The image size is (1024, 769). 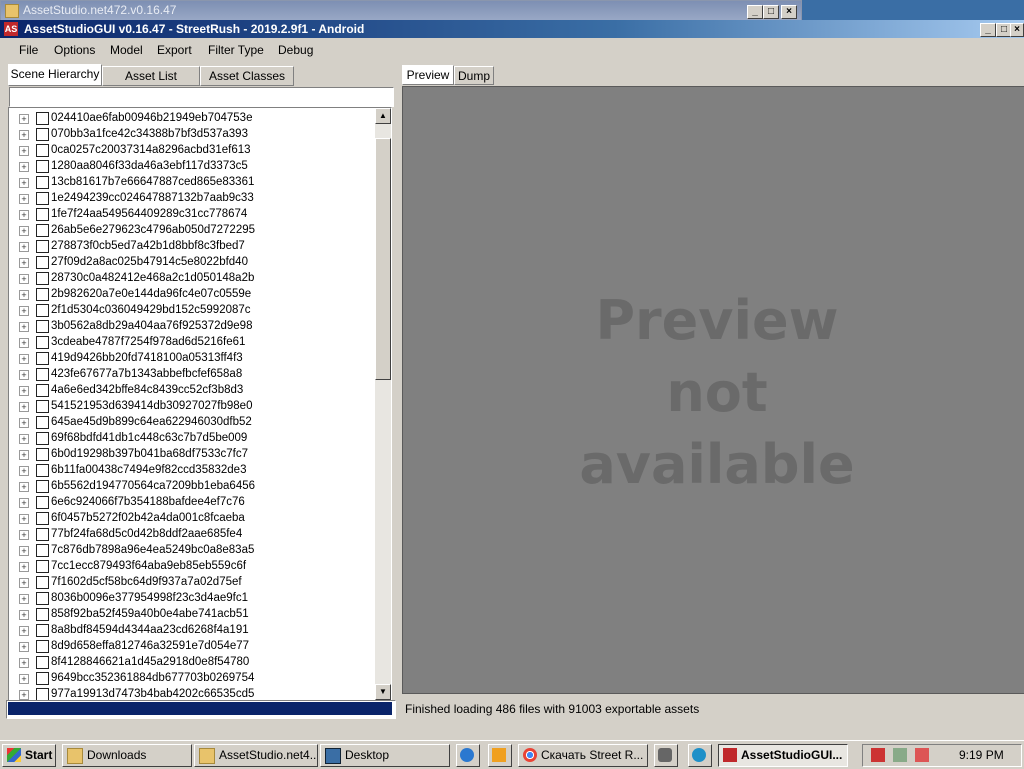 I want to click on clock: 9:19 PM, so click(x=981, y=755).